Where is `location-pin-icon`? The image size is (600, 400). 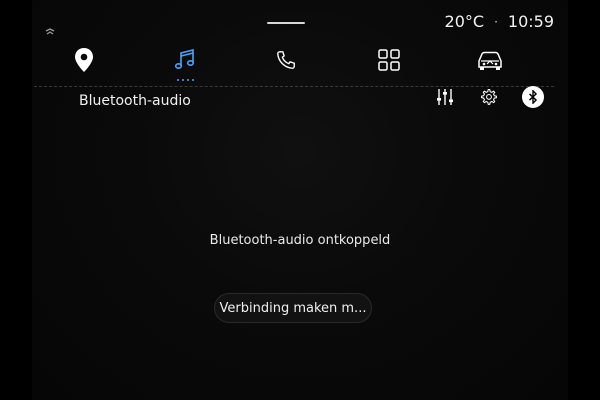
location-pin-icon is located at coordinates (84, 60).